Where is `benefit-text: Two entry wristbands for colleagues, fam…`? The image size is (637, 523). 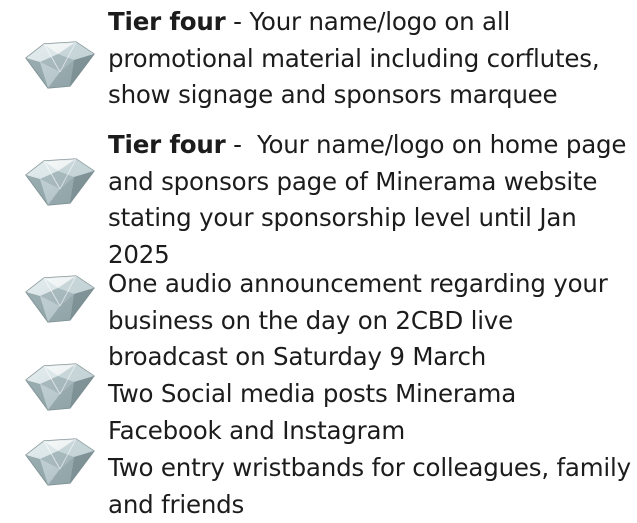 benefit-text: Two entry wristbands for colleagues, fam… is located at coordinates (371, 486).